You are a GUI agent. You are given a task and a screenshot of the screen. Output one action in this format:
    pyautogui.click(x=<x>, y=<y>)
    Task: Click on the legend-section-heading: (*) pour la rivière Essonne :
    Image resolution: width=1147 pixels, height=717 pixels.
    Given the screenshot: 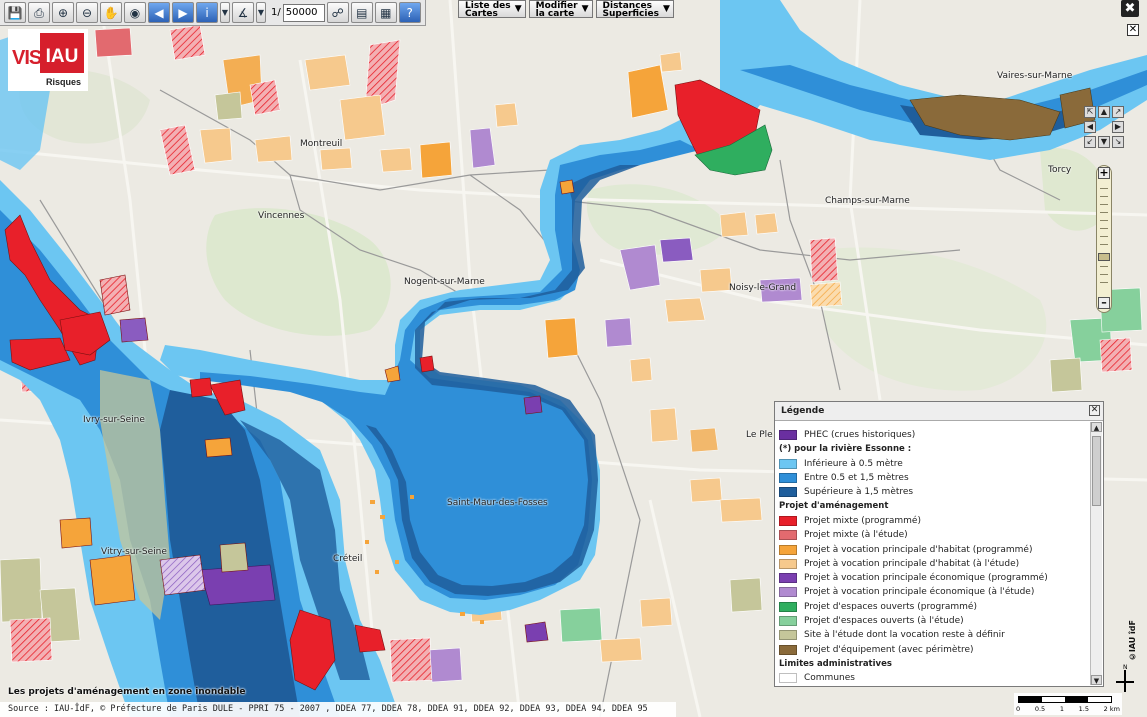 What is the action you would take?
    pyautogui.click(x=845, y=449)
    